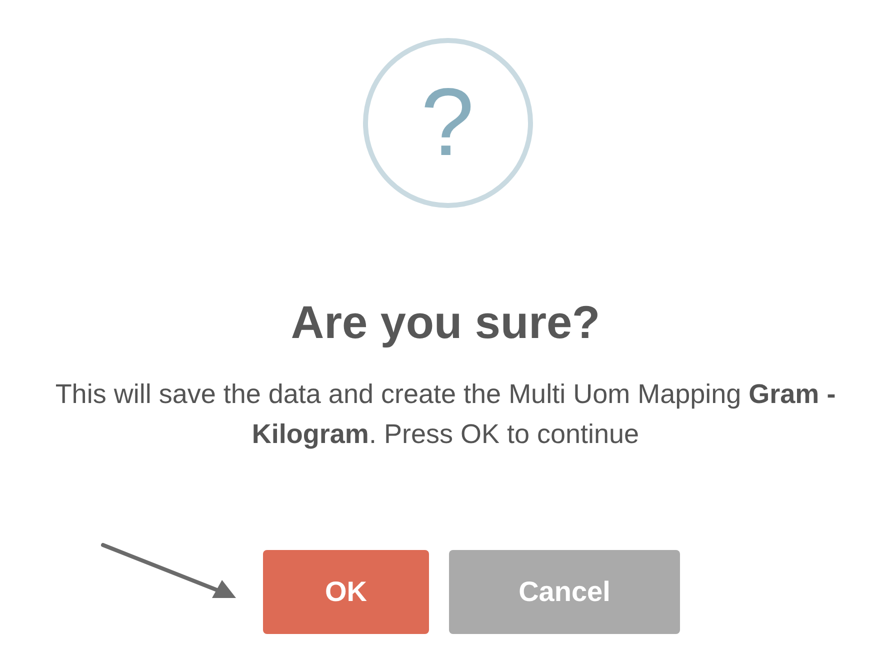 The width and height of the screenshot is (891, 655). What do you see at coordinates (447, 123) in the screenshot?
I see `question-icon: ?` at bounding box center [447, 123].